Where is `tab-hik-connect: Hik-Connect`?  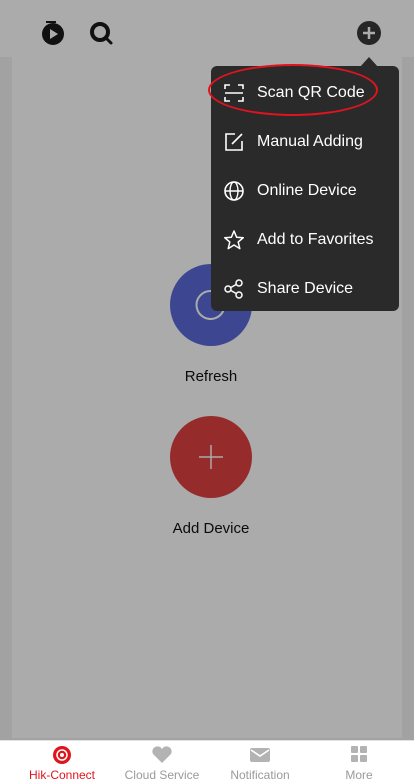 tab-hik-connect: Hik-Connect is located at coordinates (62, 762).